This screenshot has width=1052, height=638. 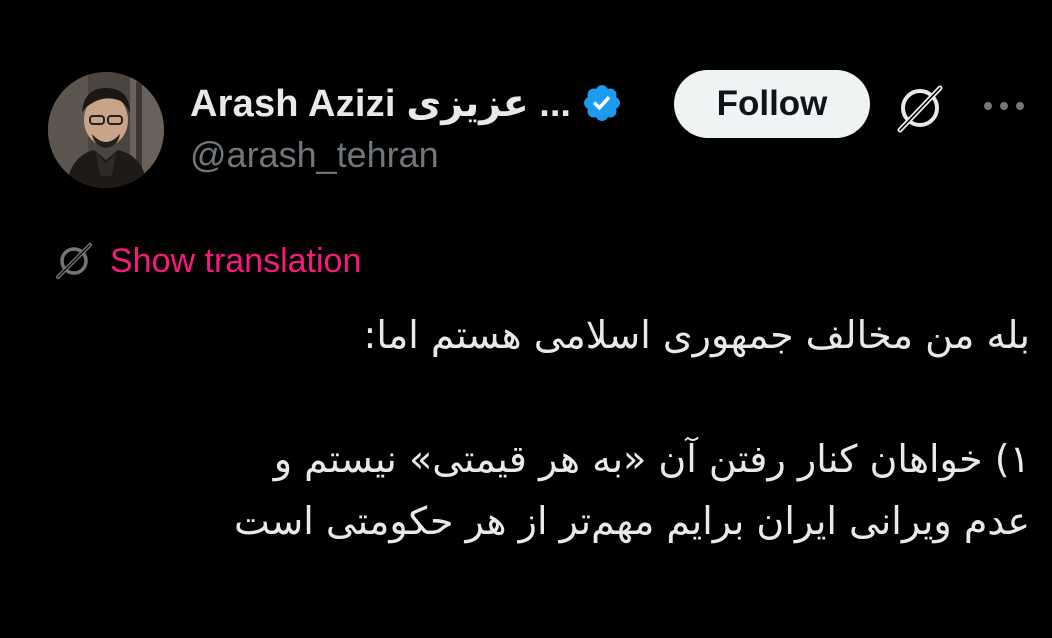 I want to click on avatar, so click(x=106, y=130).